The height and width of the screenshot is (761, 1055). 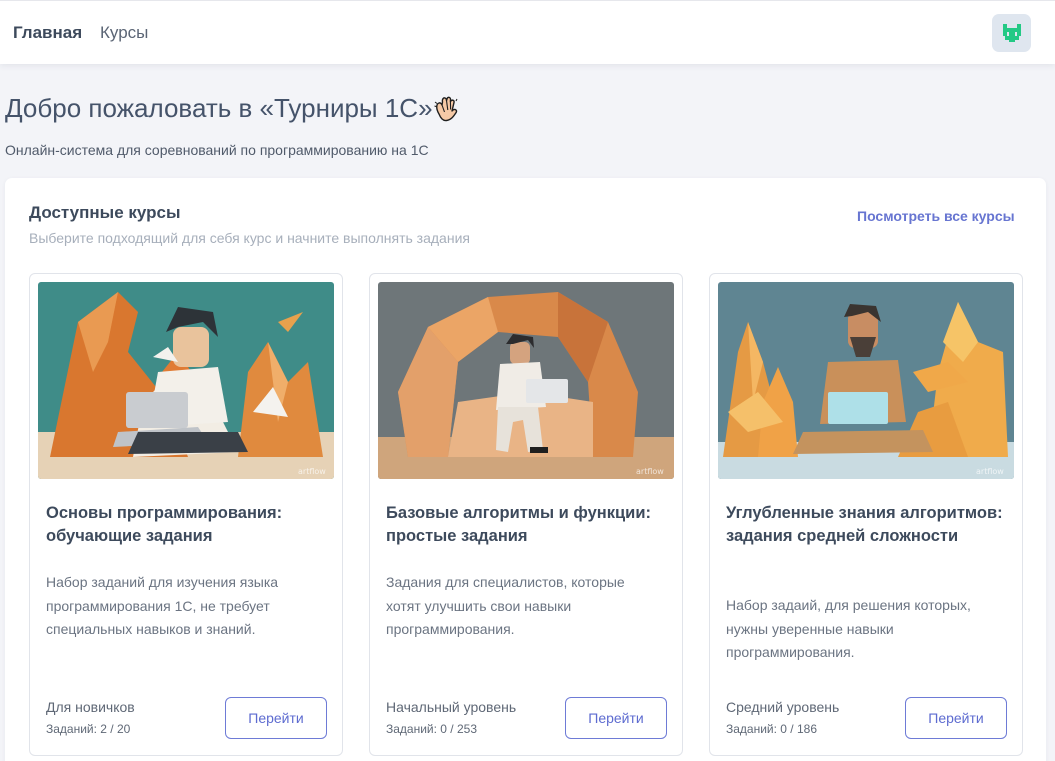 I want to click on course-task-count: Заданий: 2 / 20, so click(x=88, y=729).